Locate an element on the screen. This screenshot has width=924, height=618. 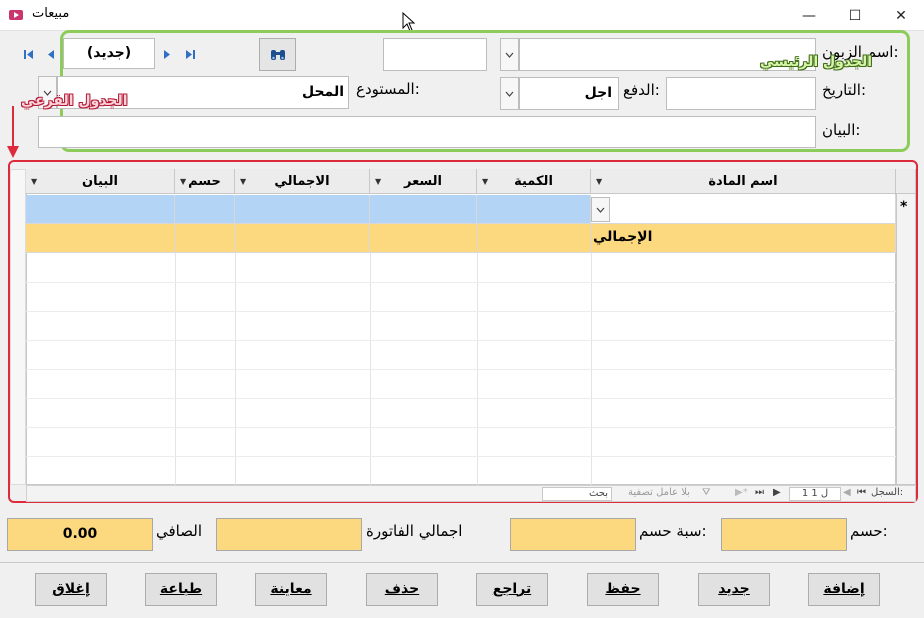
statement-input is located at coordinates (427, 132).